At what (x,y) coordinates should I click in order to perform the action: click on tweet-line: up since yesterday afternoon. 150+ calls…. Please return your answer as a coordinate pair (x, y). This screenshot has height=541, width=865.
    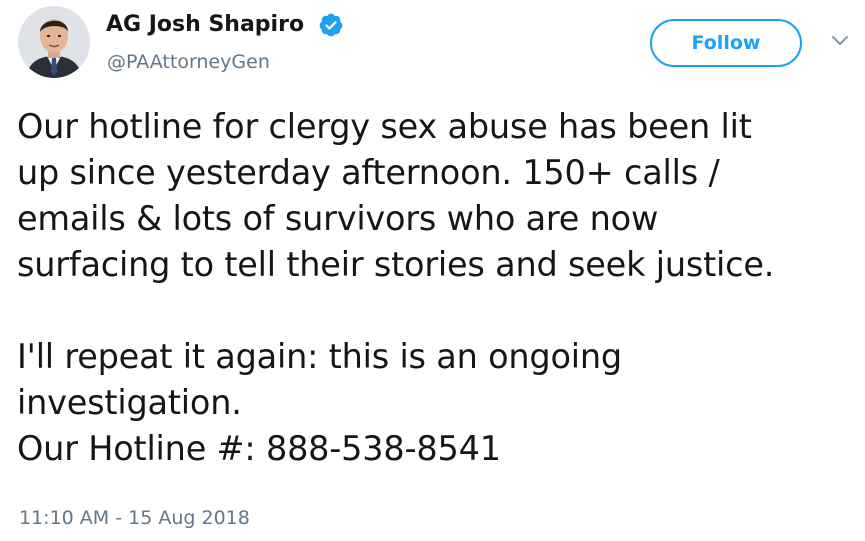
    Looking at the image, I should click on (368, 172).